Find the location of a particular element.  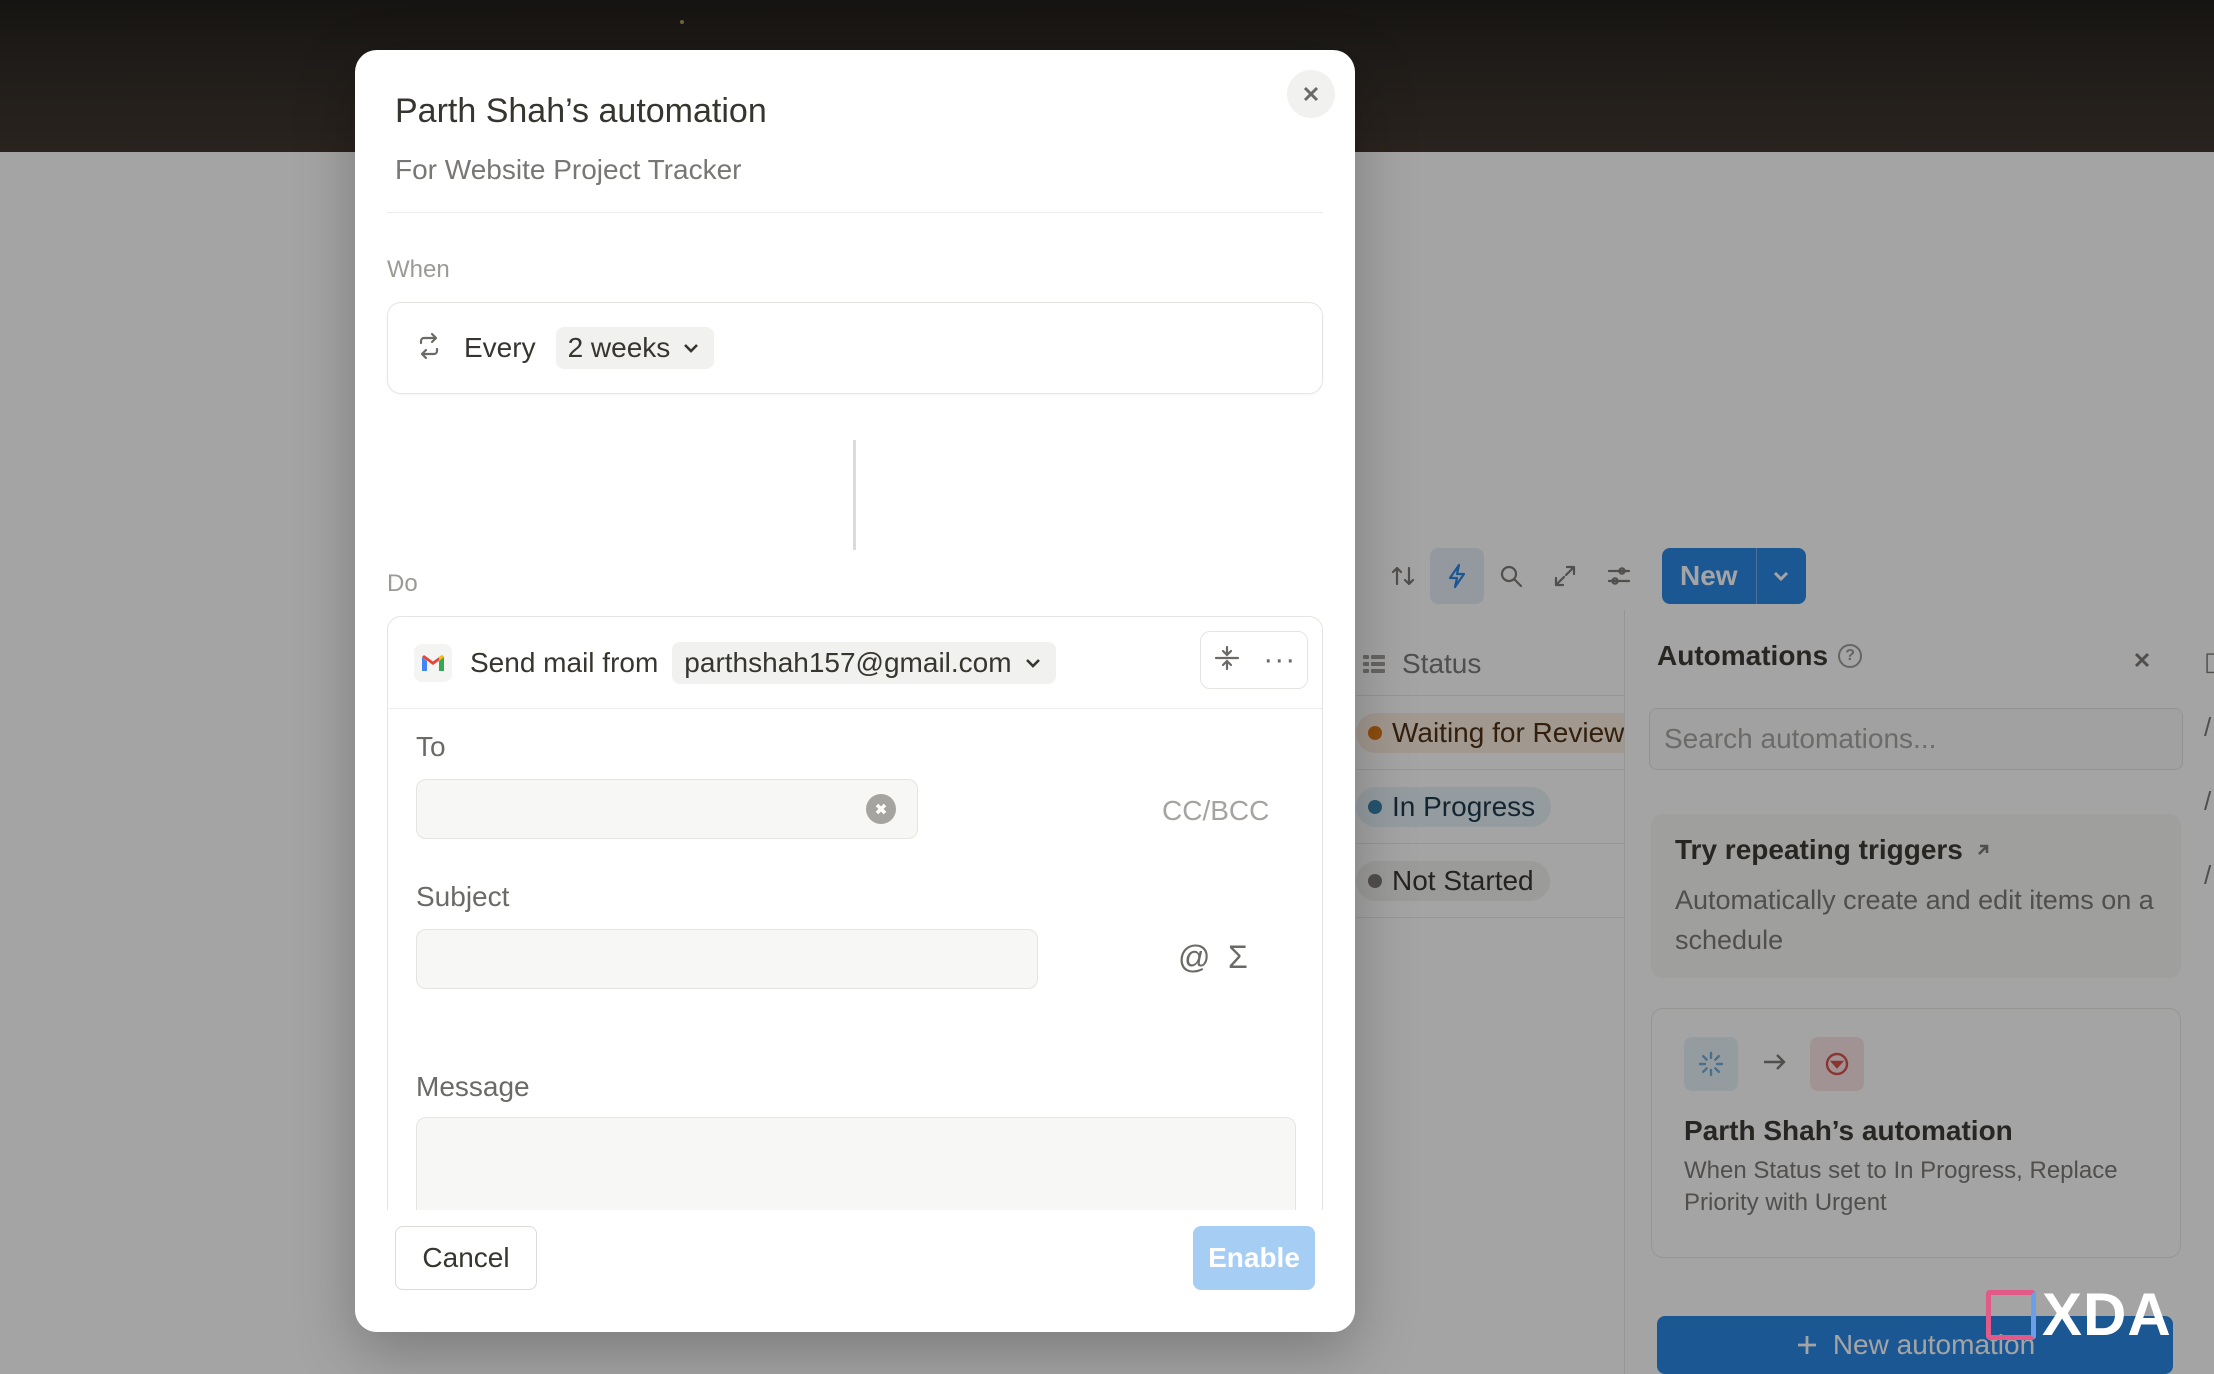

modal-divider is located at coordinates (855, 212).